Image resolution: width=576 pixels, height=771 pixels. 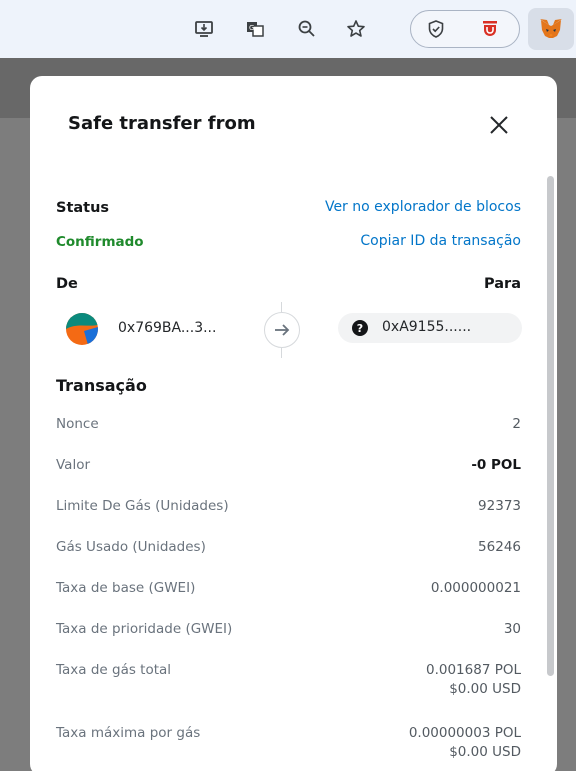 I want to click on max-fee-pol: 0.00000003 POL, so click(x=464, y=733).